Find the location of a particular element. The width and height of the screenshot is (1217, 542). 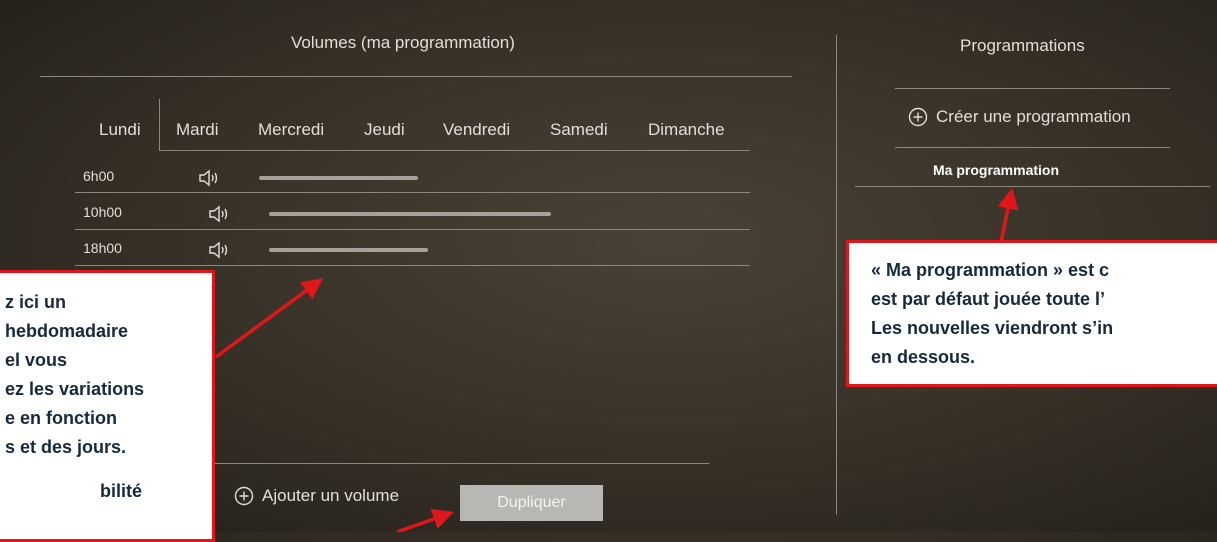

tab-mercredi: Mercredi is located at coordinates (291, 130).